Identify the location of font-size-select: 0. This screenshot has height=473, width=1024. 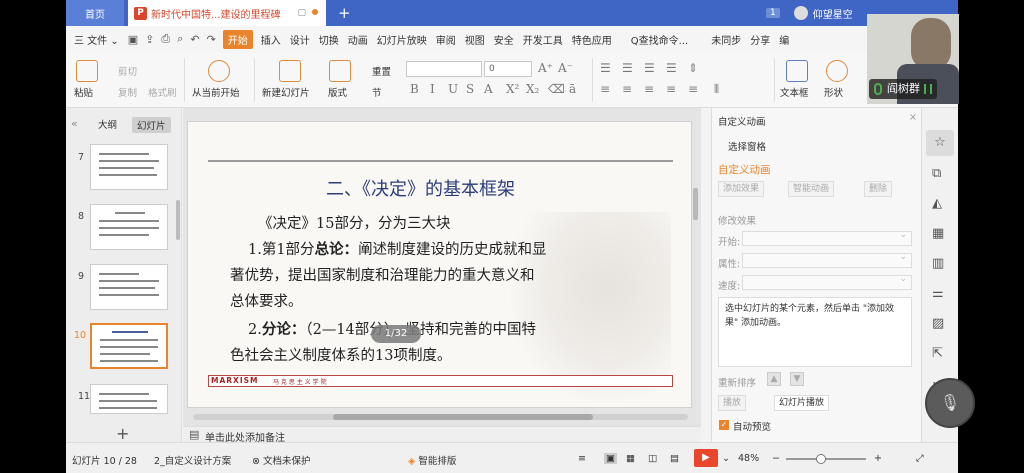
(508, 69).